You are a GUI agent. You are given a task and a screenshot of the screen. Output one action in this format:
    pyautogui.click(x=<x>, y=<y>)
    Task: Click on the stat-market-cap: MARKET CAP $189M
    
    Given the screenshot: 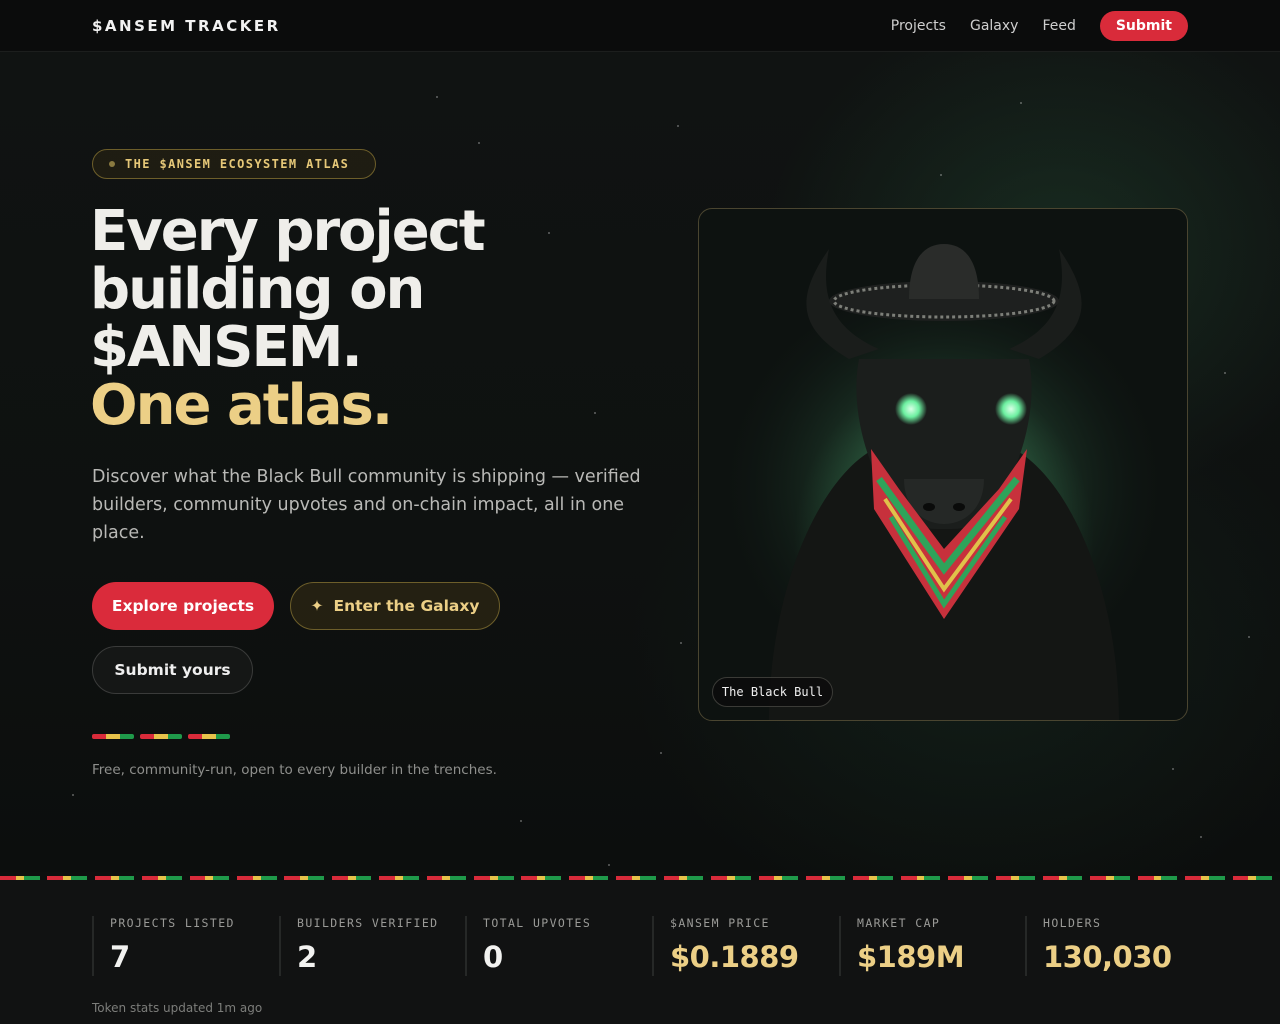 What is the action you would take?
    pyautogui.click(x=932, y=946)
    